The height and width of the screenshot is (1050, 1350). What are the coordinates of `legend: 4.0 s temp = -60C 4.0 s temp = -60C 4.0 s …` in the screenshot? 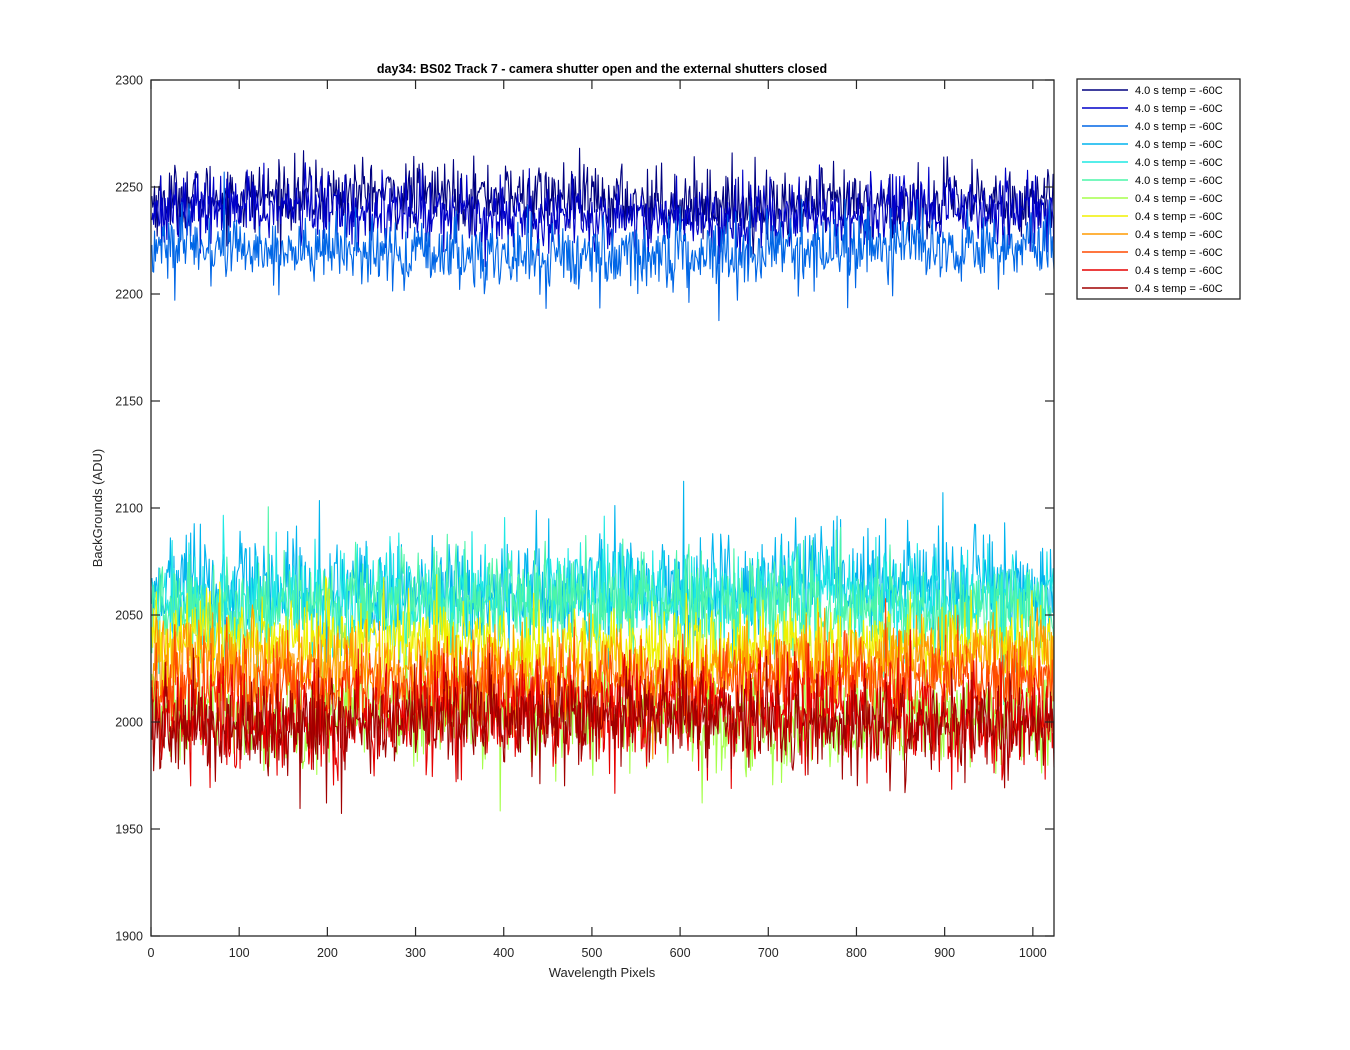 It's located at (1158, 189).